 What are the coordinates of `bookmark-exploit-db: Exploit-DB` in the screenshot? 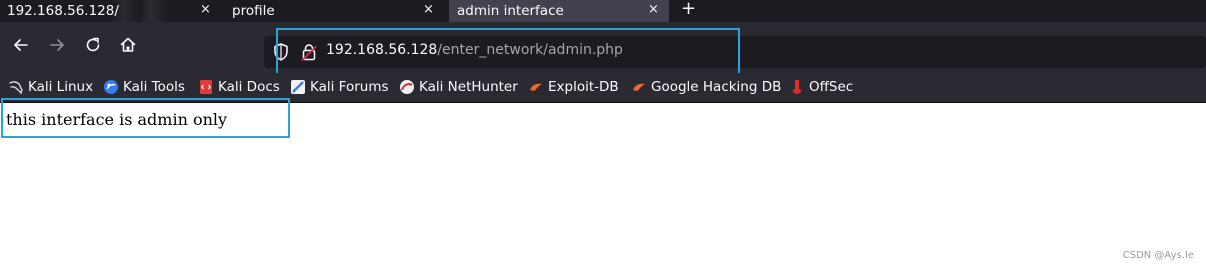 It's located at (573, 87).